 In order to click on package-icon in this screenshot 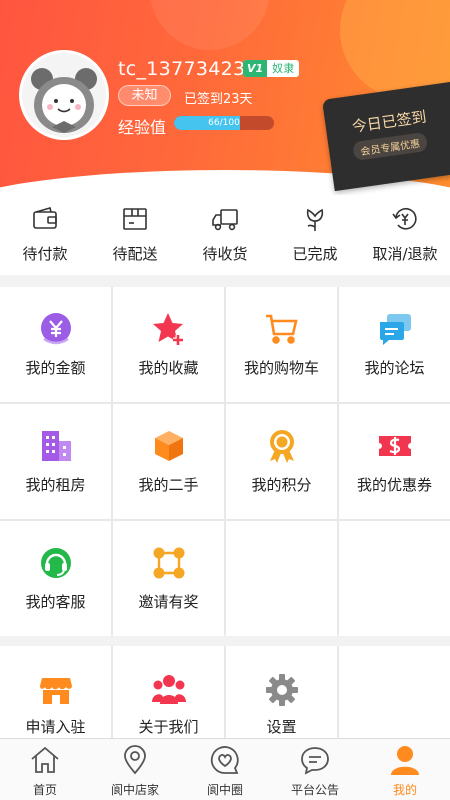, I will do `click(135, 219)`.